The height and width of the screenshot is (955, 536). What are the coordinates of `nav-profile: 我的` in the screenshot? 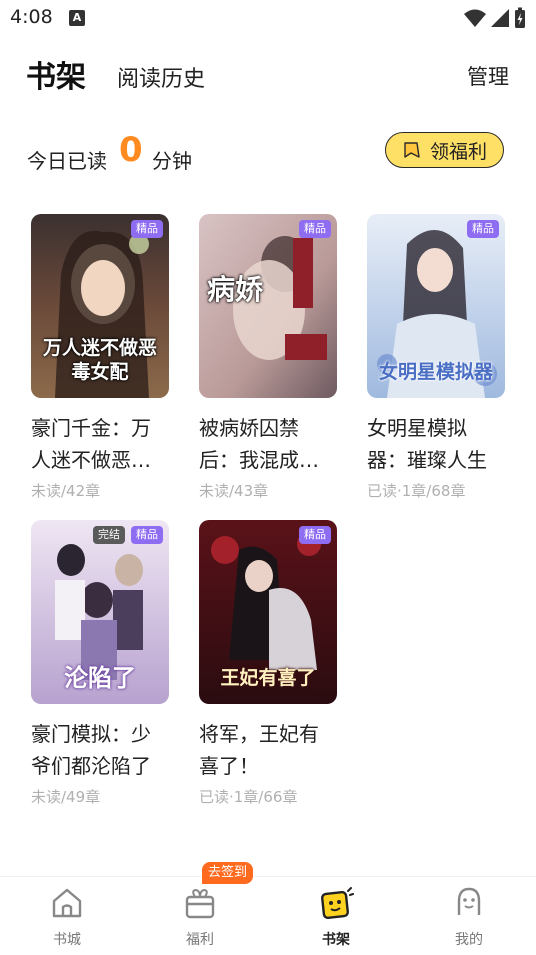 It's located at (469, 917).